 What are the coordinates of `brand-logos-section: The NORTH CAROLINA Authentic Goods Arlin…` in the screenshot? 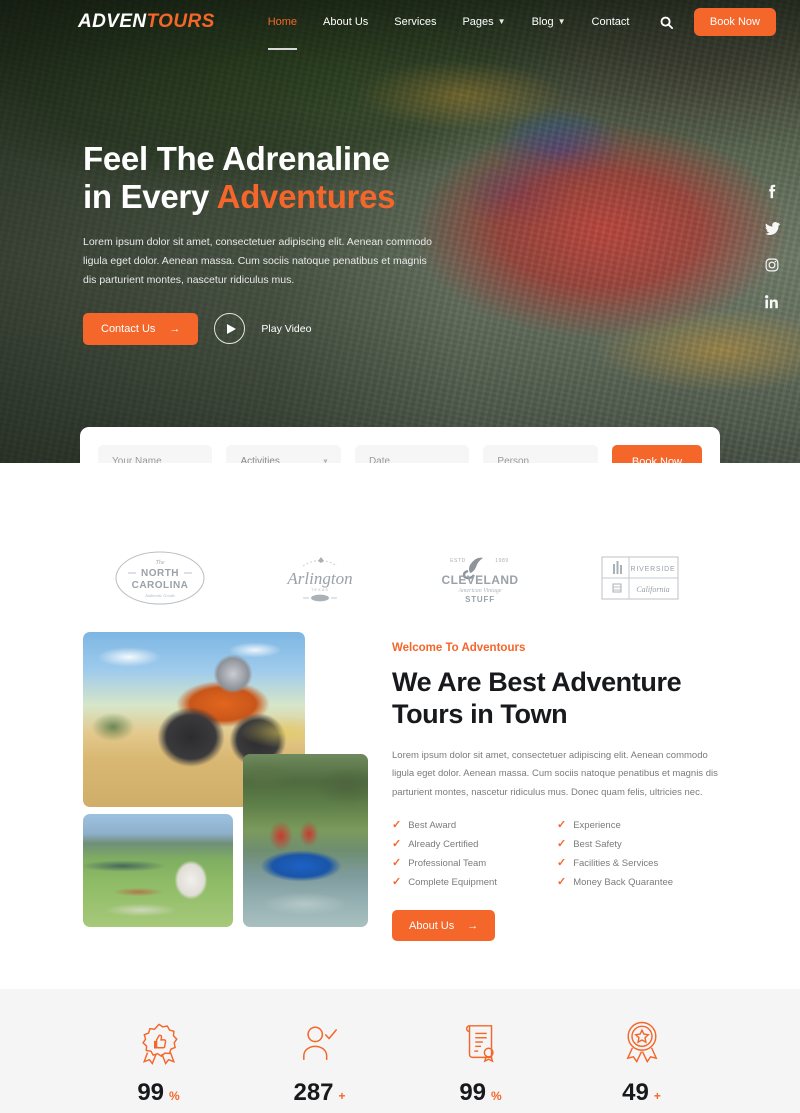 It's located at (400, 578).